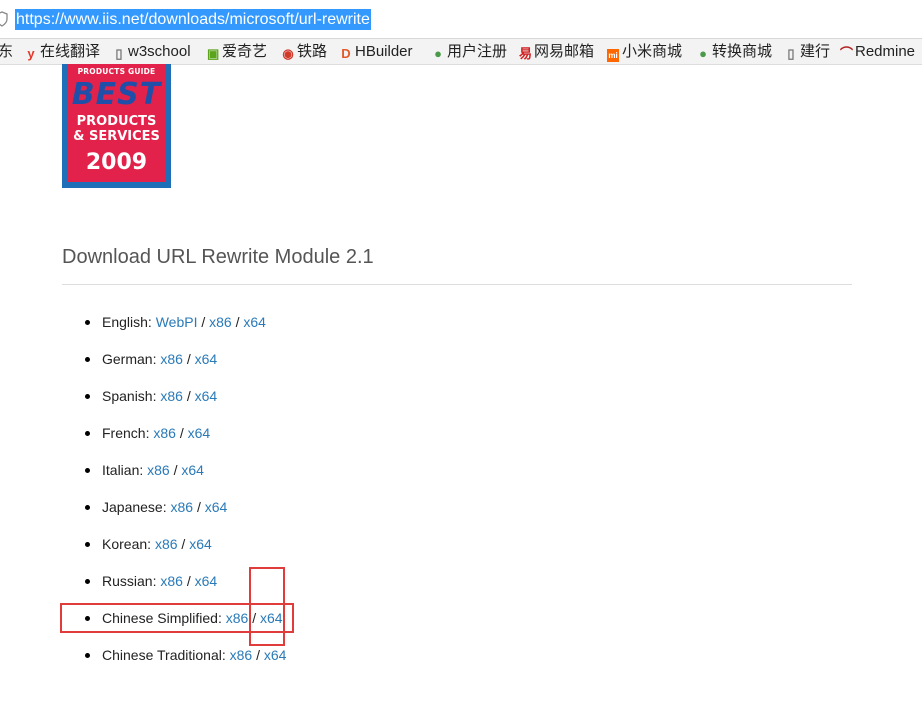  Describe the element at coordinates (384, 51) in the screenshot. I see `bookmark-label: HBuilder` at that location.